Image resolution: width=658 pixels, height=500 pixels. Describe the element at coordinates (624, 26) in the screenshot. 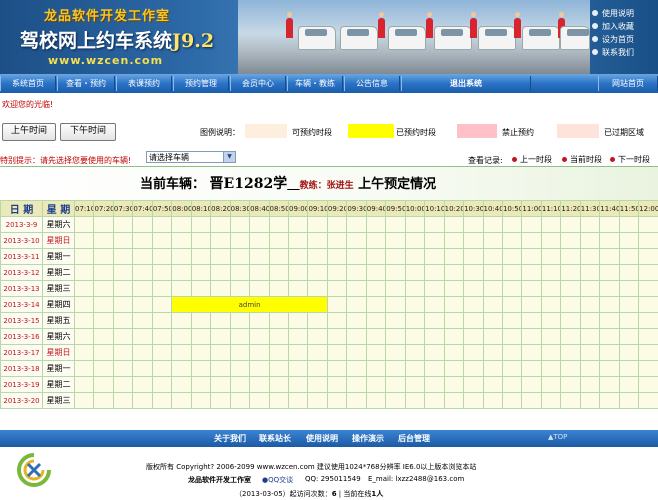

I see `favorite-link: 加入收藏` at that location.